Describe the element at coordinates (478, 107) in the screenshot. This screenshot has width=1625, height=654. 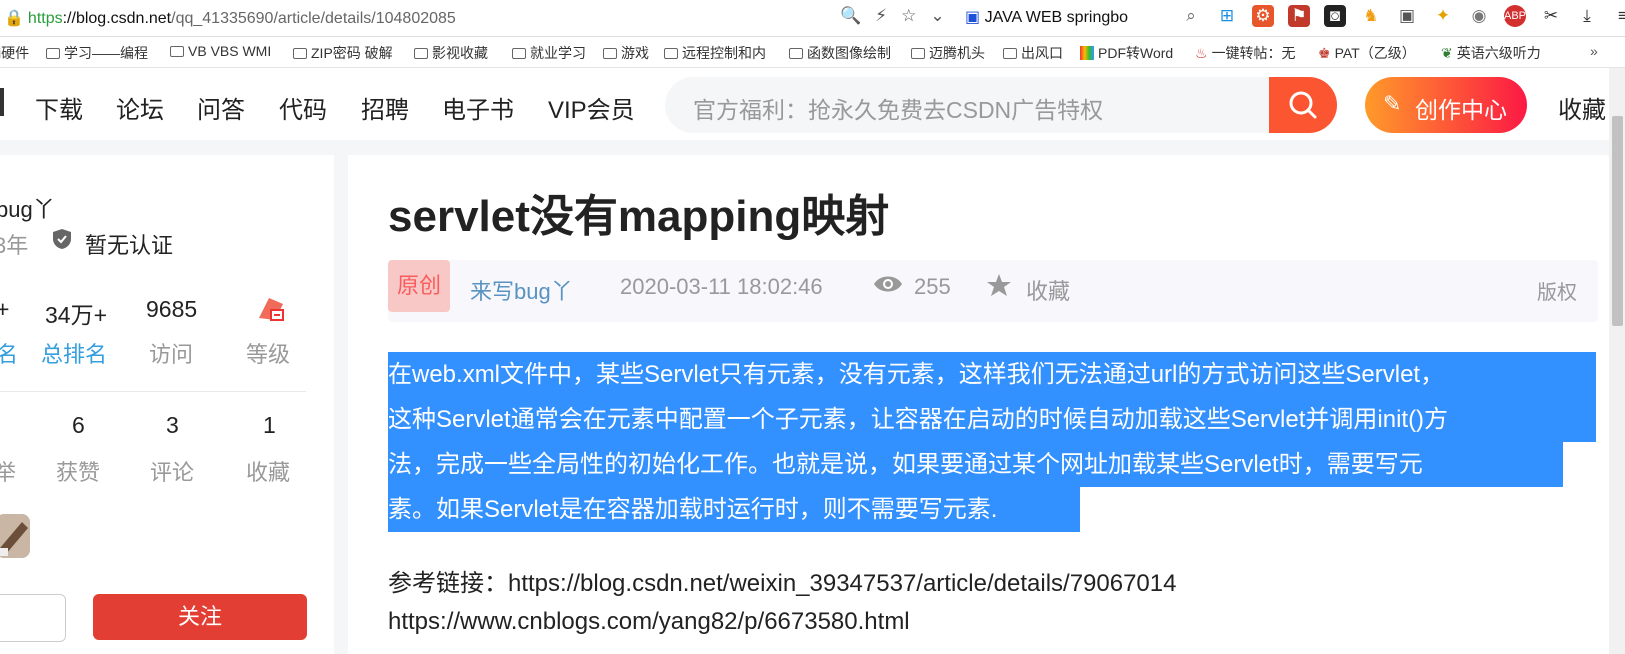
I see `nav-ebooks: 电子书` at that location.